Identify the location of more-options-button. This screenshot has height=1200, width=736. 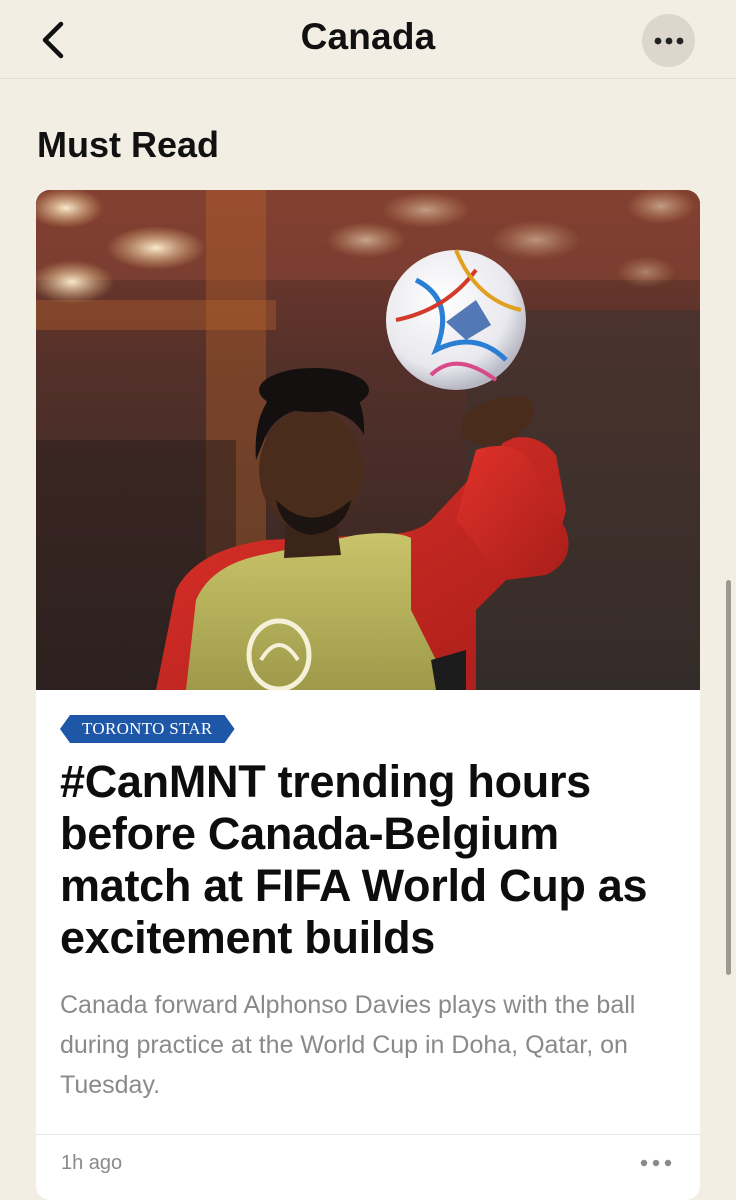
(668, 40).